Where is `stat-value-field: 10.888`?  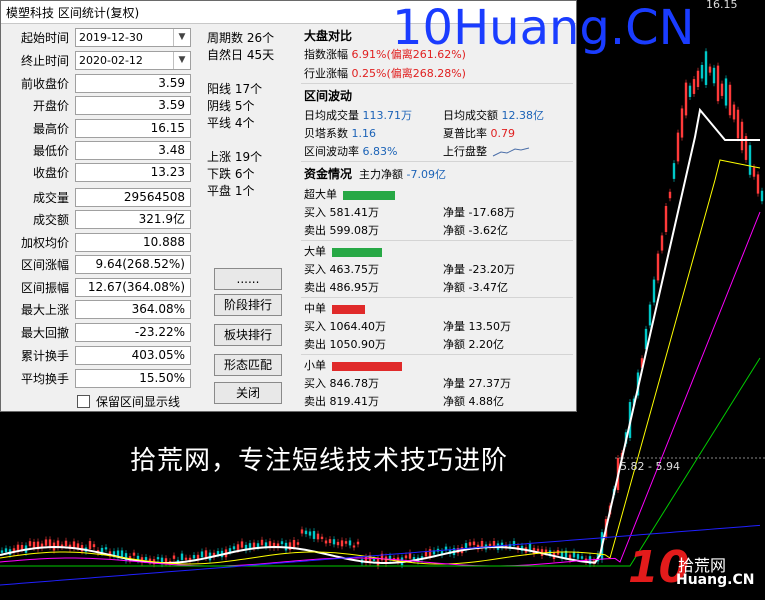 stat-value-field: 10.888 is located at coordinates (133, 242).